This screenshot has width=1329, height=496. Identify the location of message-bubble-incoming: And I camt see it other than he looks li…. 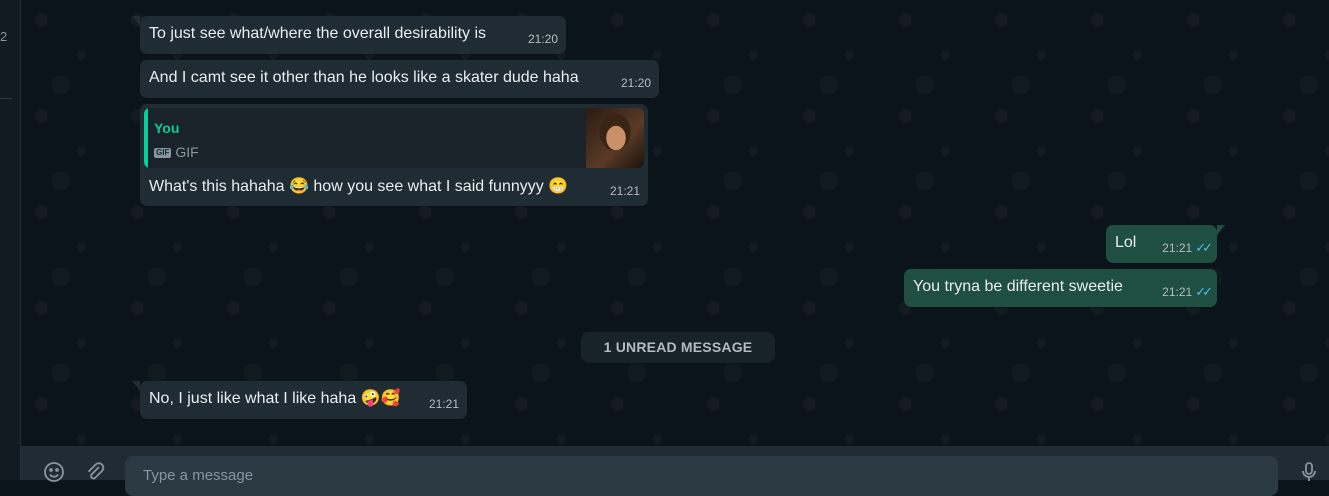
(399, 79).